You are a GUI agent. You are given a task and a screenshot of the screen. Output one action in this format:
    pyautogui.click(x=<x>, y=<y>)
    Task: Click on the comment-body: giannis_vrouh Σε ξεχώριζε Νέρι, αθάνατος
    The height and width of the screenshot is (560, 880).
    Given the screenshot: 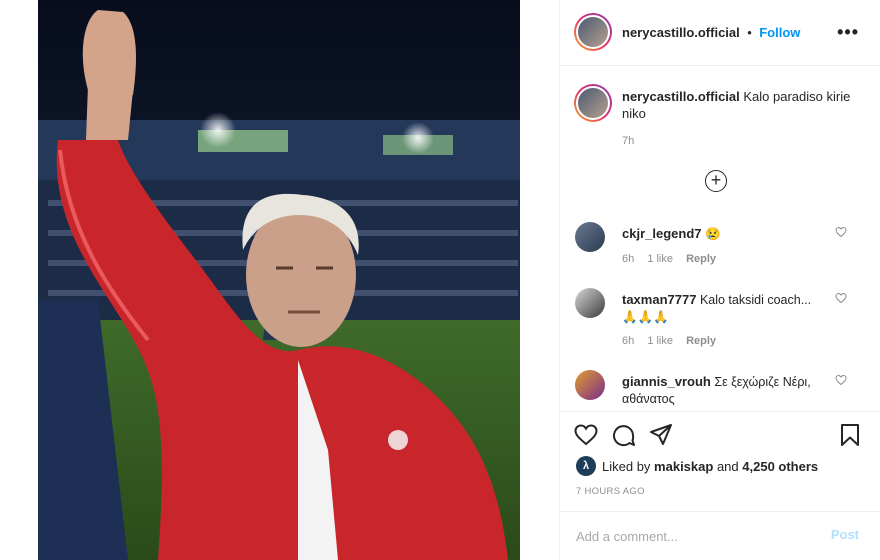 What is the action you would take?
    pyautogui.click(x=722, y=390)
    